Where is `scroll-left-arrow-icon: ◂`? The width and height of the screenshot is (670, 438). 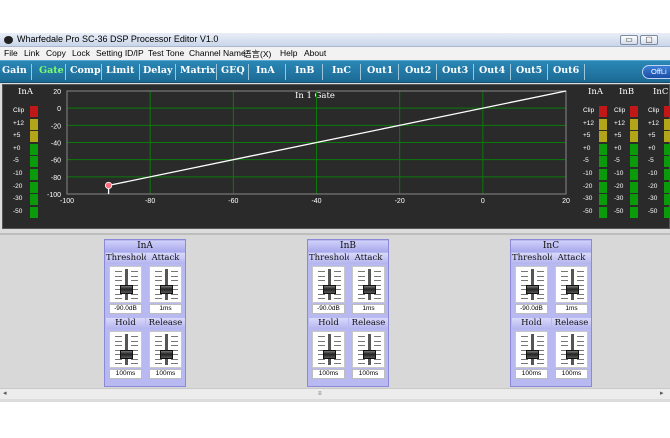
scroll-left-arrow-icon: ◂ is located at coordinates (5, 393).